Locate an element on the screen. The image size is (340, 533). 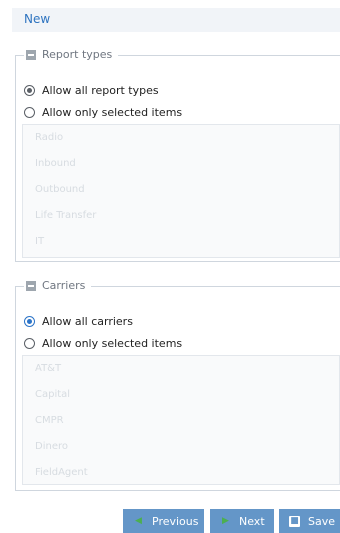
save-icon: ■ is located at coordinates (294, 521).